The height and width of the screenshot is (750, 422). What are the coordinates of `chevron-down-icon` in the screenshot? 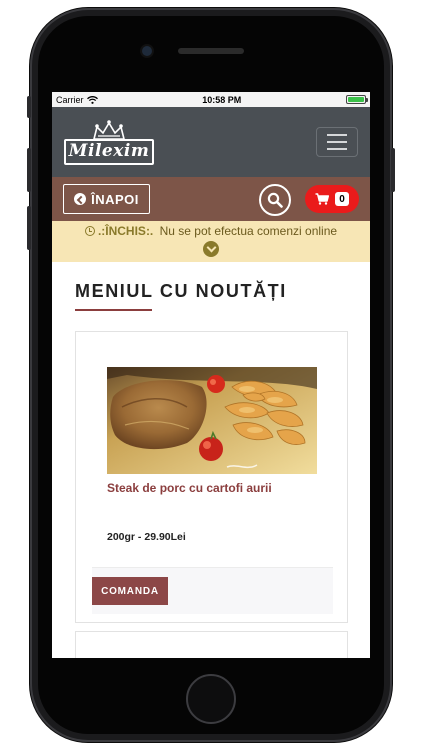 It's located at (211, 249).